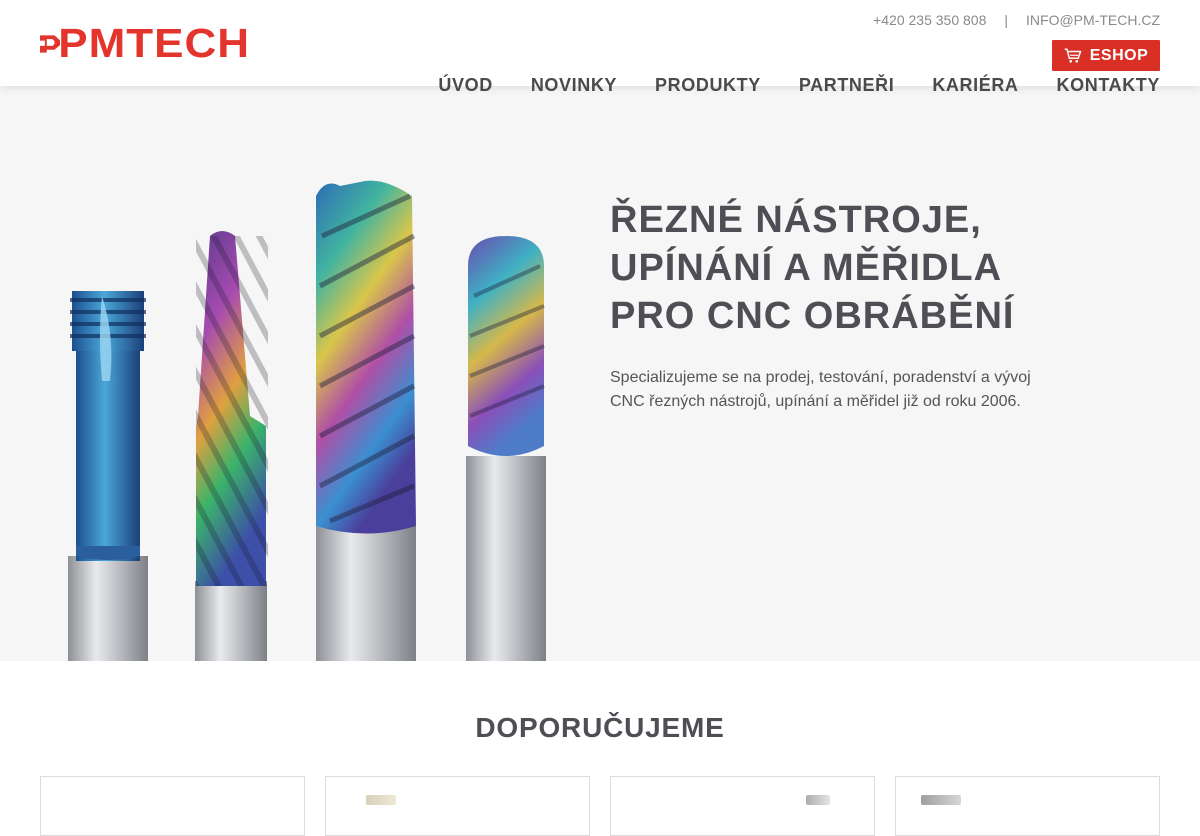 The image size is (1200, 836). Describe the element at coordinates (975, 85) in the screenshot. I see `nav-item-kariera: KARIÉRA` at that location.